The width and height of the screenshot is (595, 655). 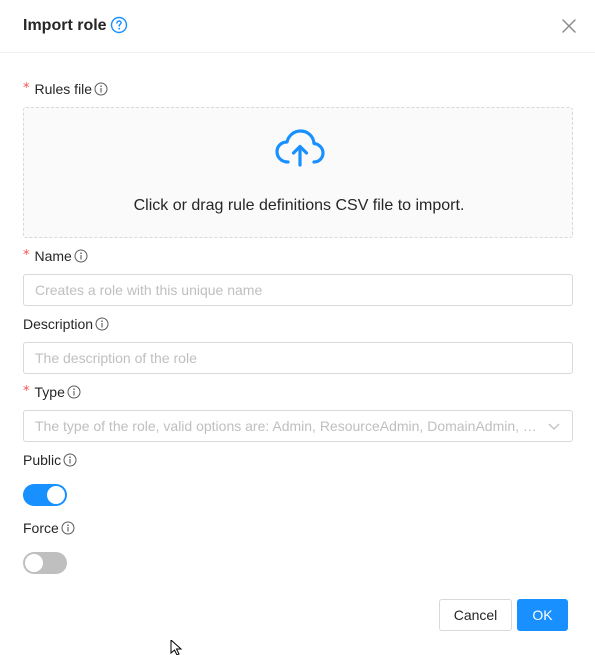 What do you see at coordinates (116, 358) in the screenshot?
I see `description-placeholder: The description of the role` at bounding box center [116, 358].